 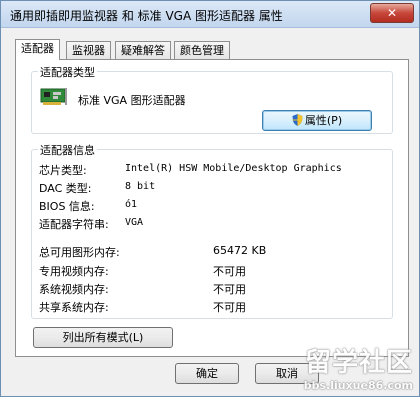 I want to click on shared-system-memory-label: 共享系统内存:, so click(x=74, y=307).